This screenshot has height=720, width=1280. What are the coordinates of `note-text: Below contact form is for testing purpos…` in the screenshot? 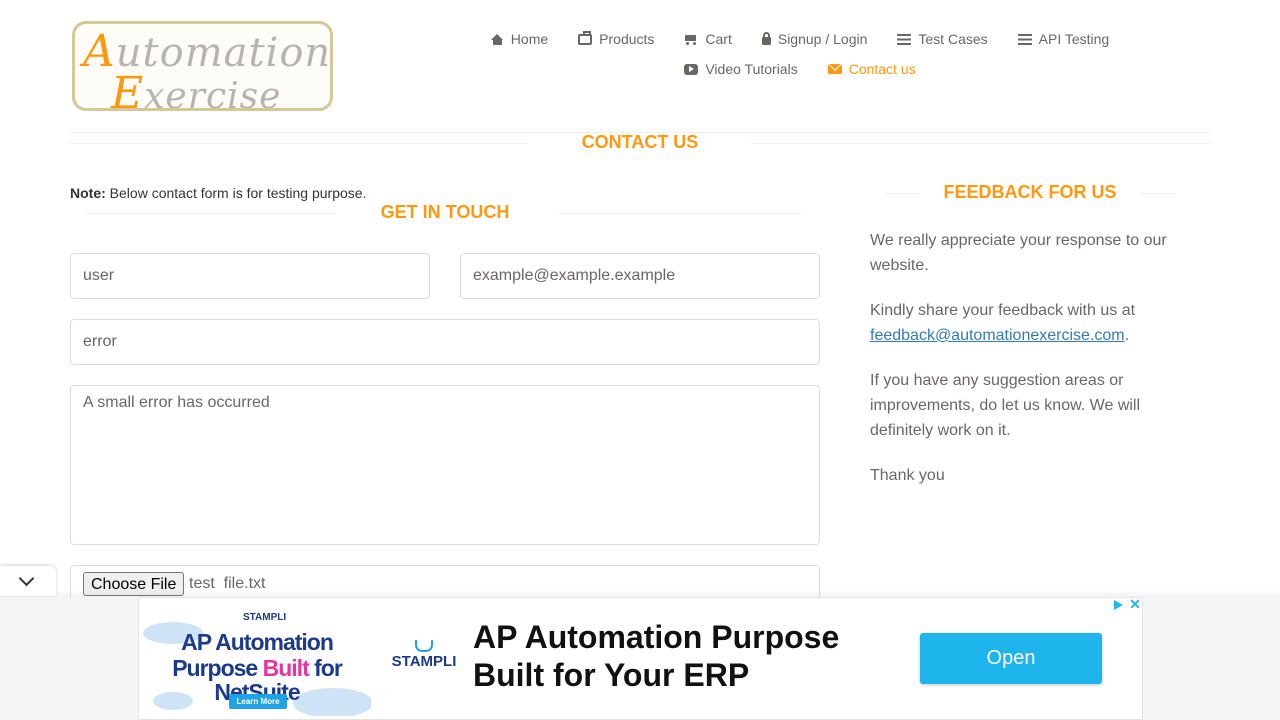 It's located at (236, 193).